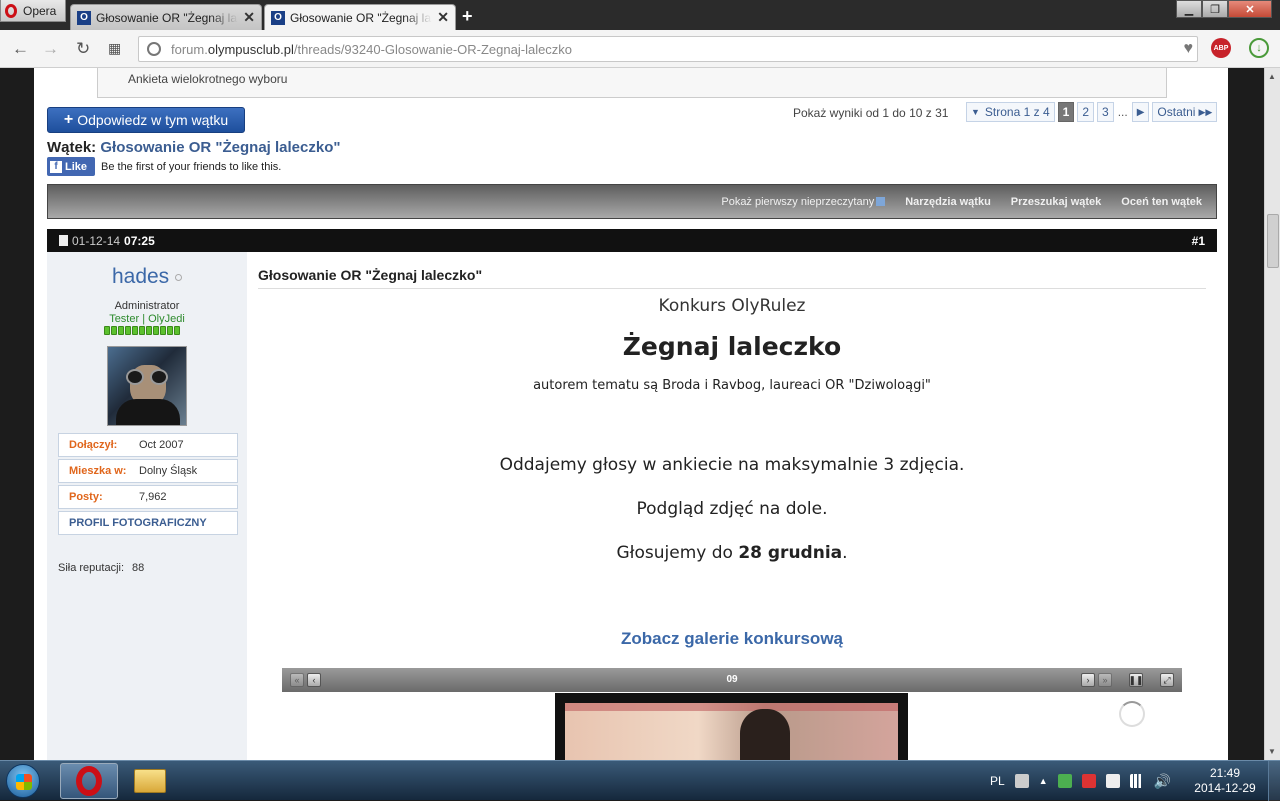  What do you see at coordinates (1274, 781) in the screenshot?
I see `show-desktop-button` at bounding box center [1274, 781].